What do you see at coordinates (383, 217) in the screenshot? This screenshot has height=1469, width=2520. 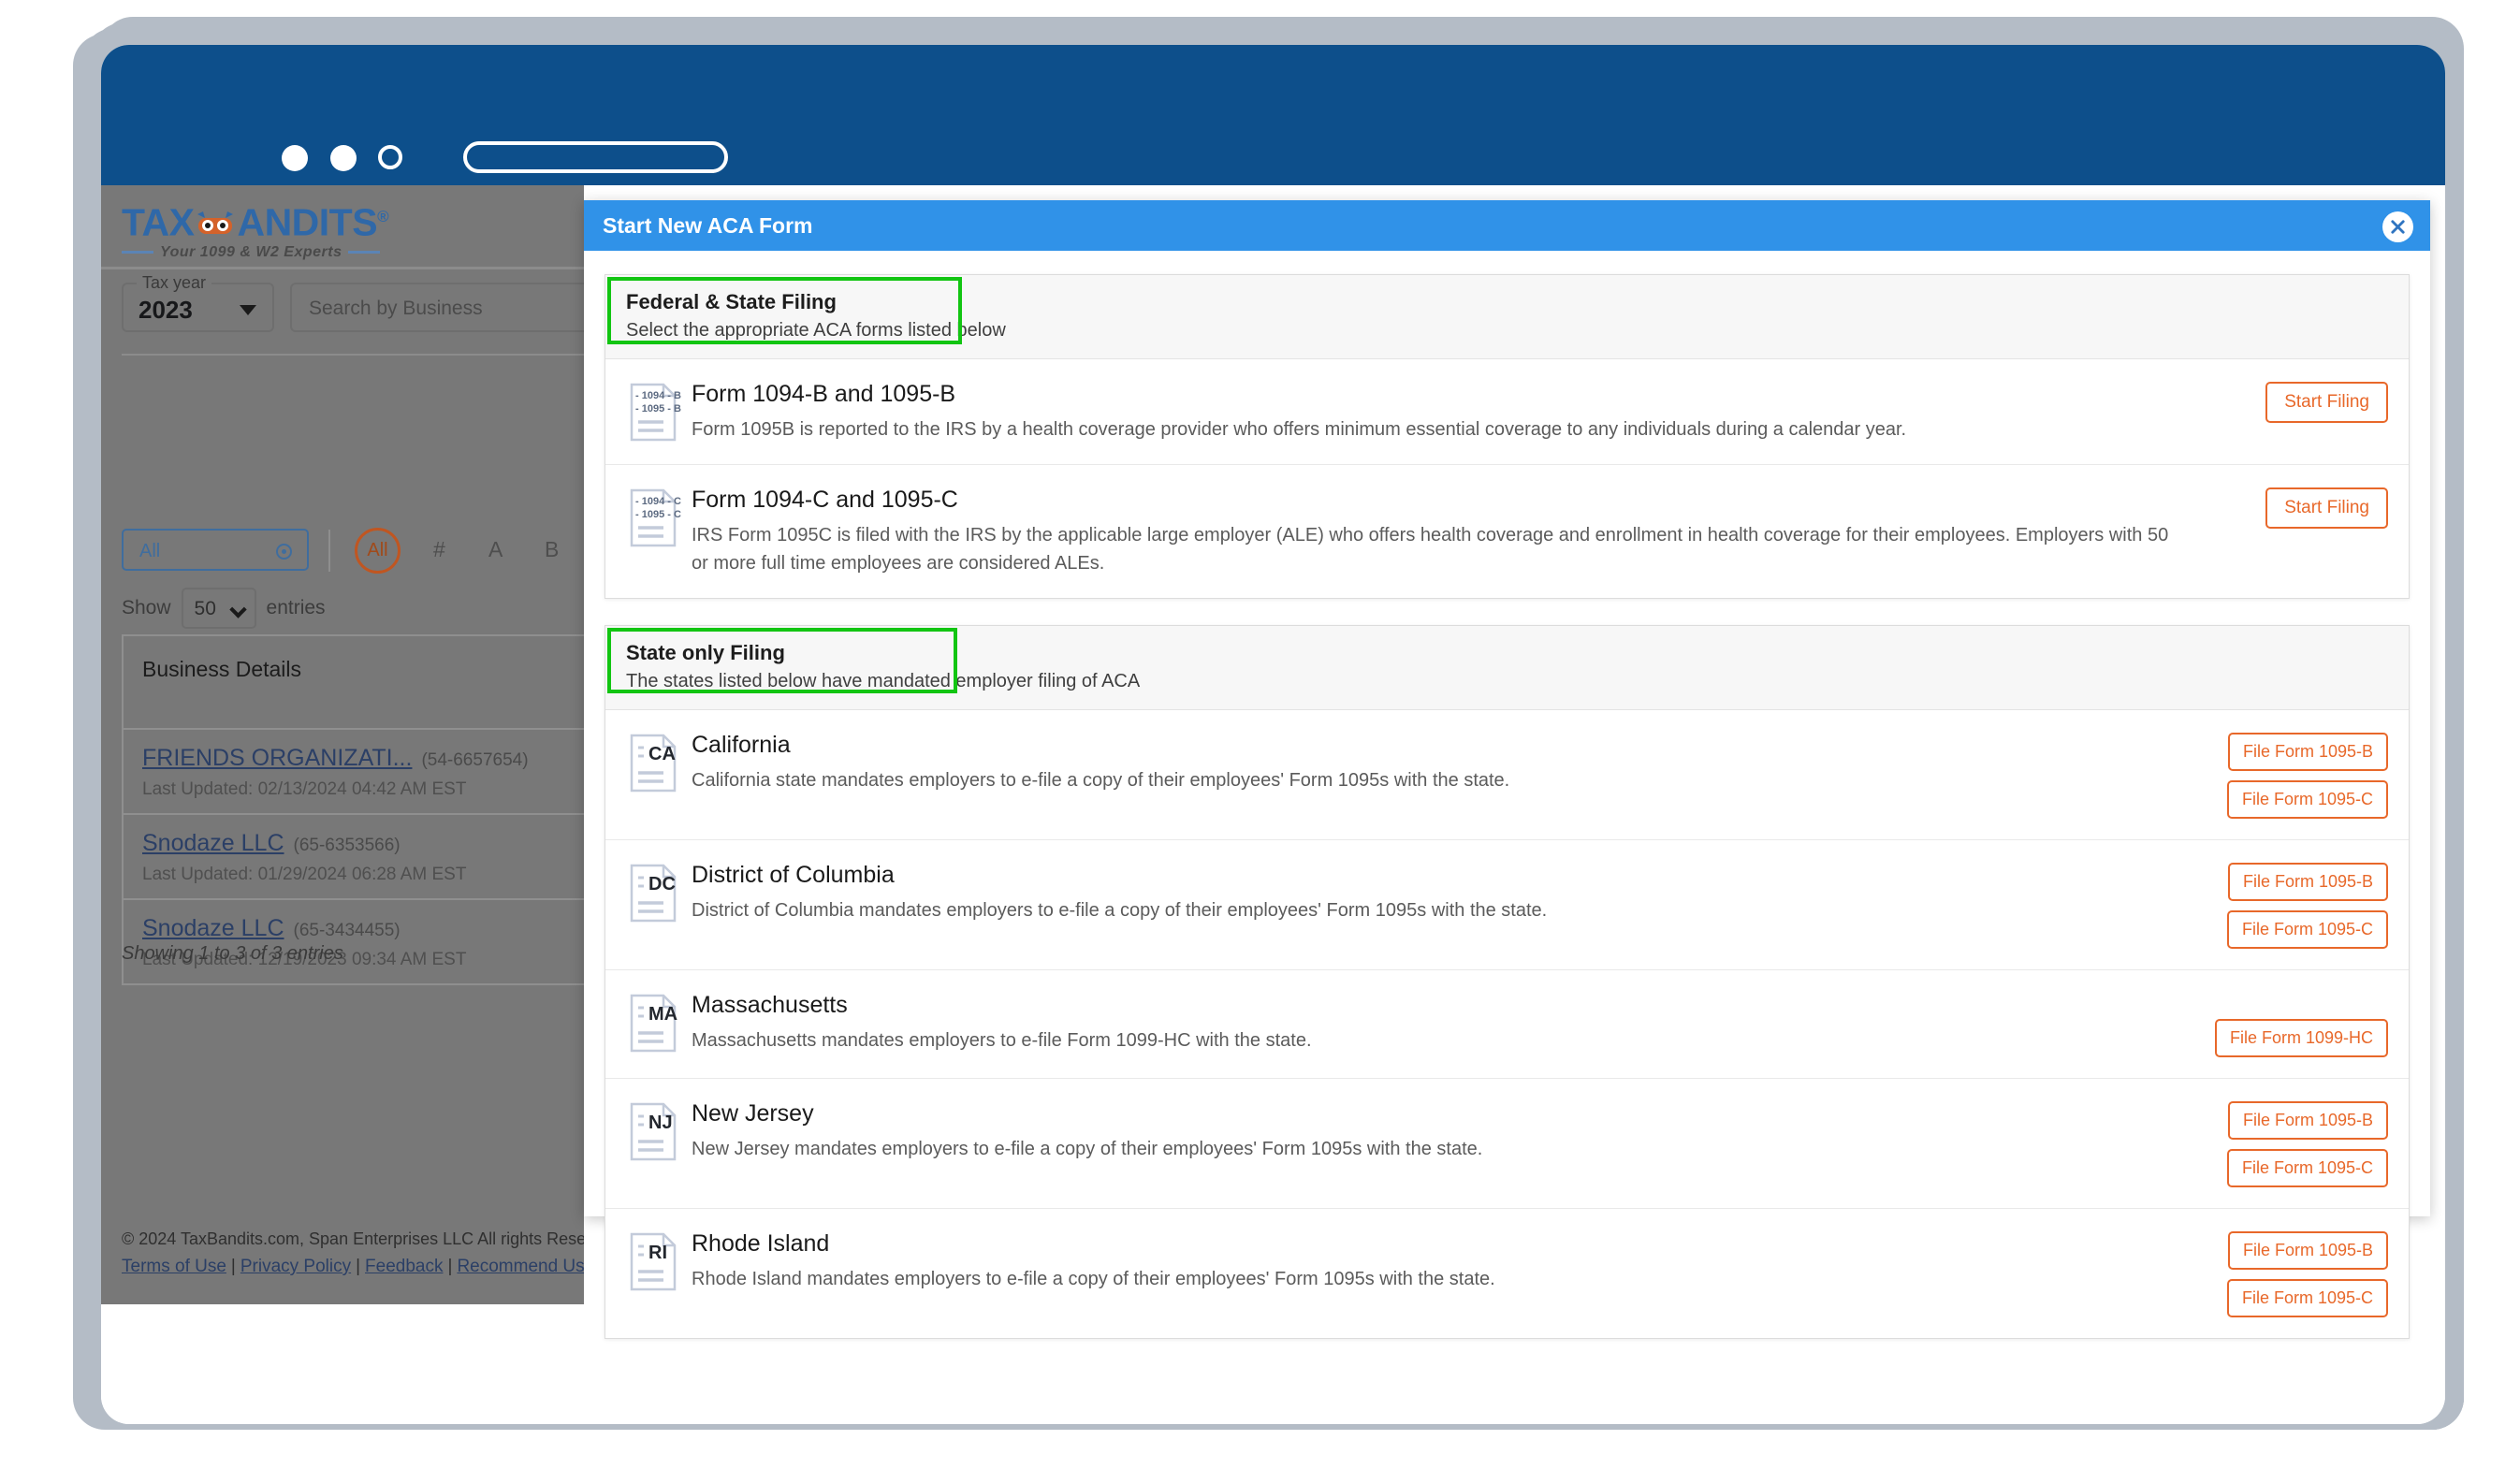 I see `registered-mark-icon: ®` at bounding box center [383, 217].